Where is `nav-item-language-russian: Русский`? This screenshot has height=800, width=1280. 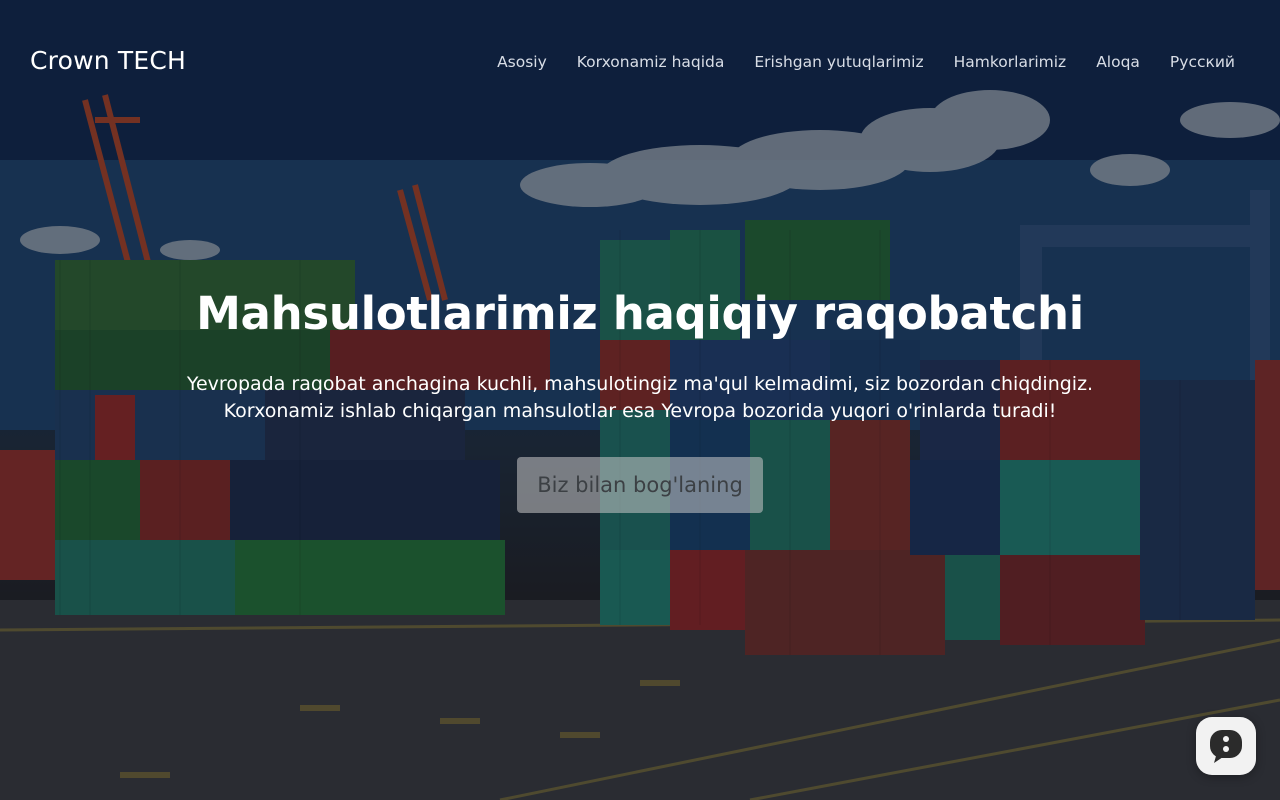
nav-item-language-russian: Русский is located at coordinates (1202, 61).